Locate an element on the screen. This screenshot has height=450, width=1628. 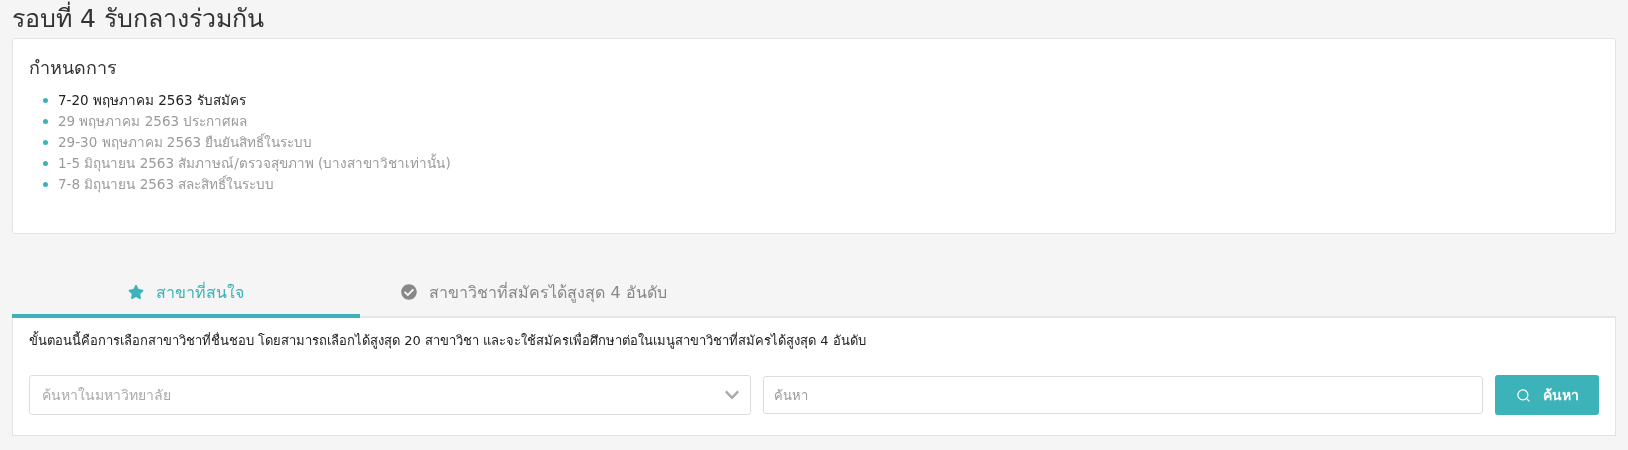
page-title: รอบที่ 4 รับกลางร่วมกัน is located at coordinates (814, 19).